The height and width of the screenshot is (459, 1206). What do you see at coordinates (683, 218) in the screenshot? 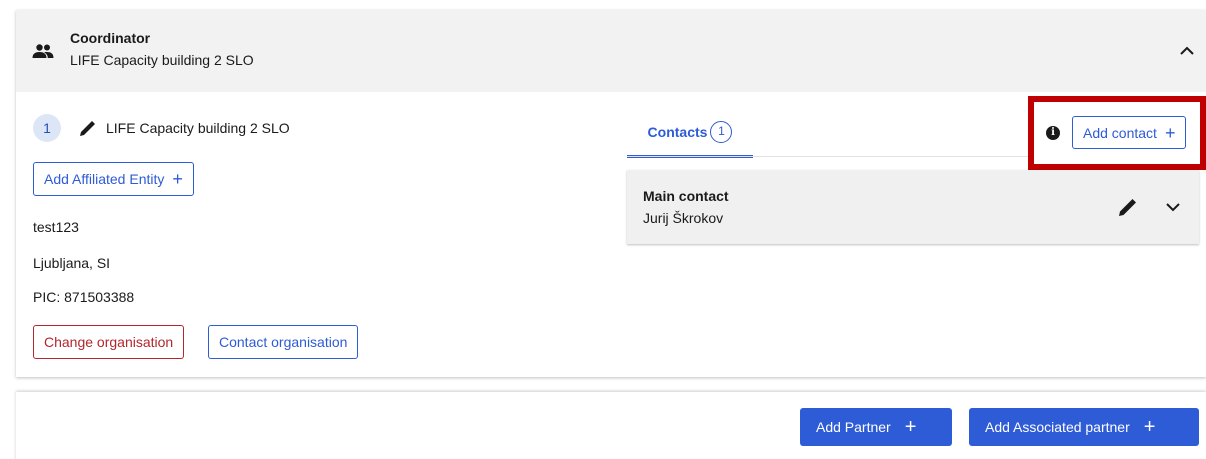
I see `contact-card-name: Jurij Škrokov` at bounding box center [683, 218].